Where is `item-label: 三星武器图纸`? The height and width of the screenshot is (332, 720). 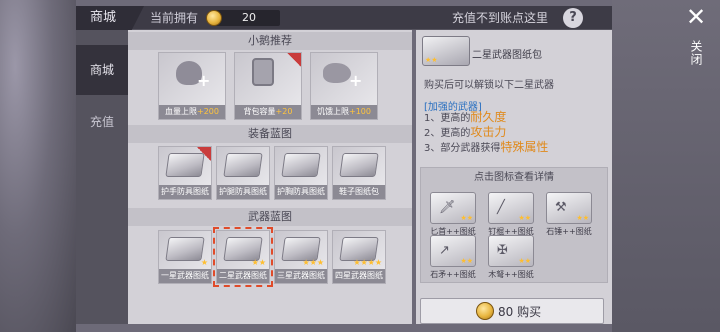 item-label: 三星武器图纸 is located at coordinates (301, 276).